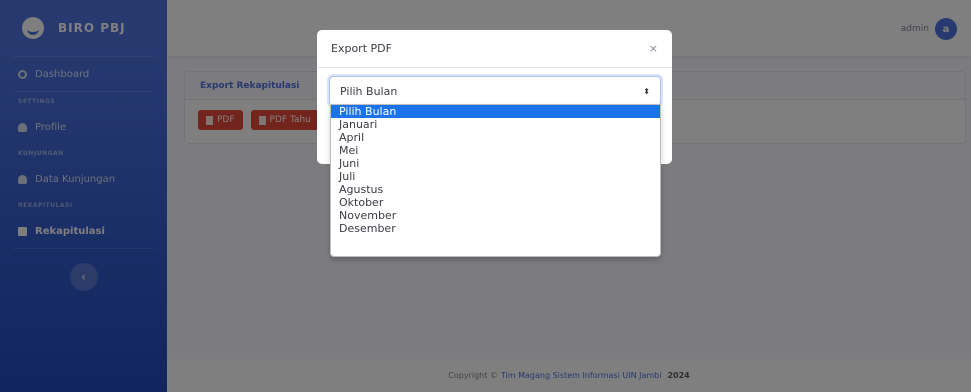 The width and height of the screenshot is (971, 392). What do you see at coordinates (495, 176) in the screenshot?
I see `dropdown-option: Juli` at bounding box center [495, 176].